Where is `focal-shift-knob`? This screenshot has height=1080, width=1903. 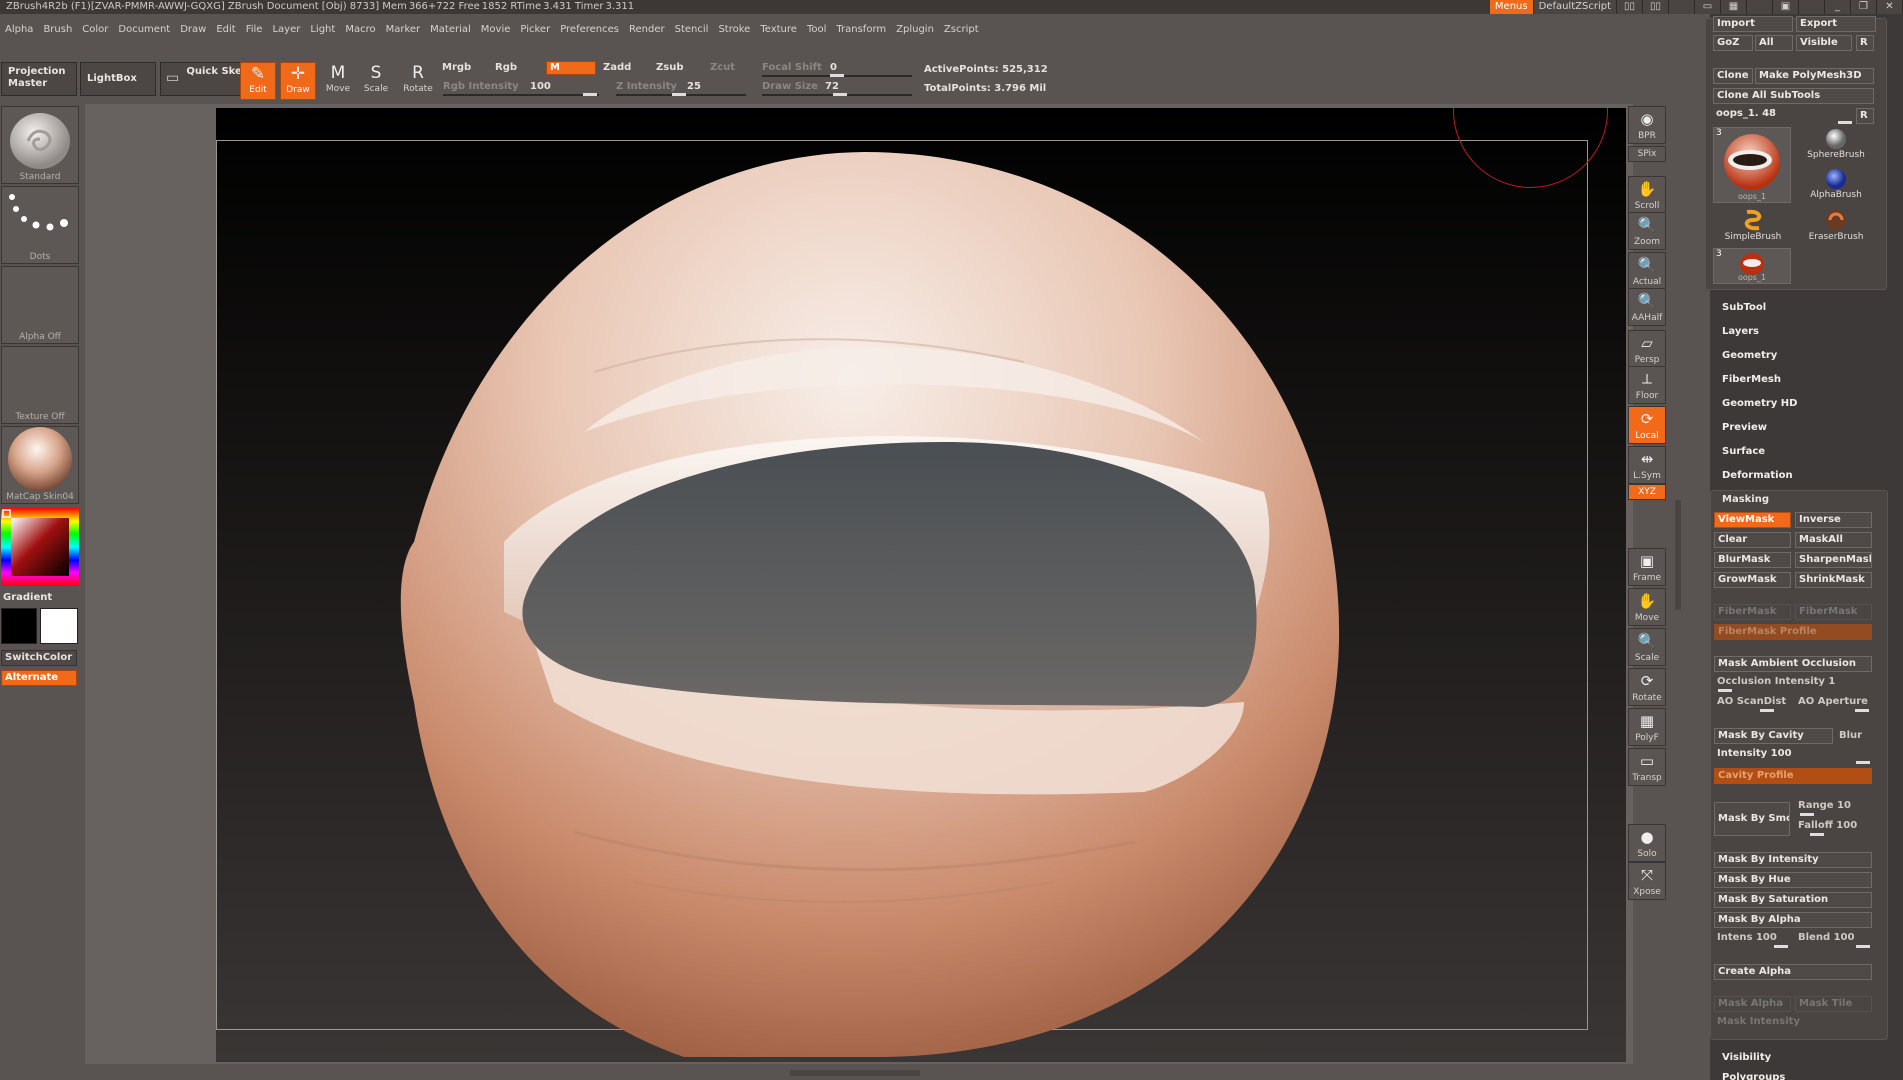 focal-shift-knob is located at coordinates (837, 75).